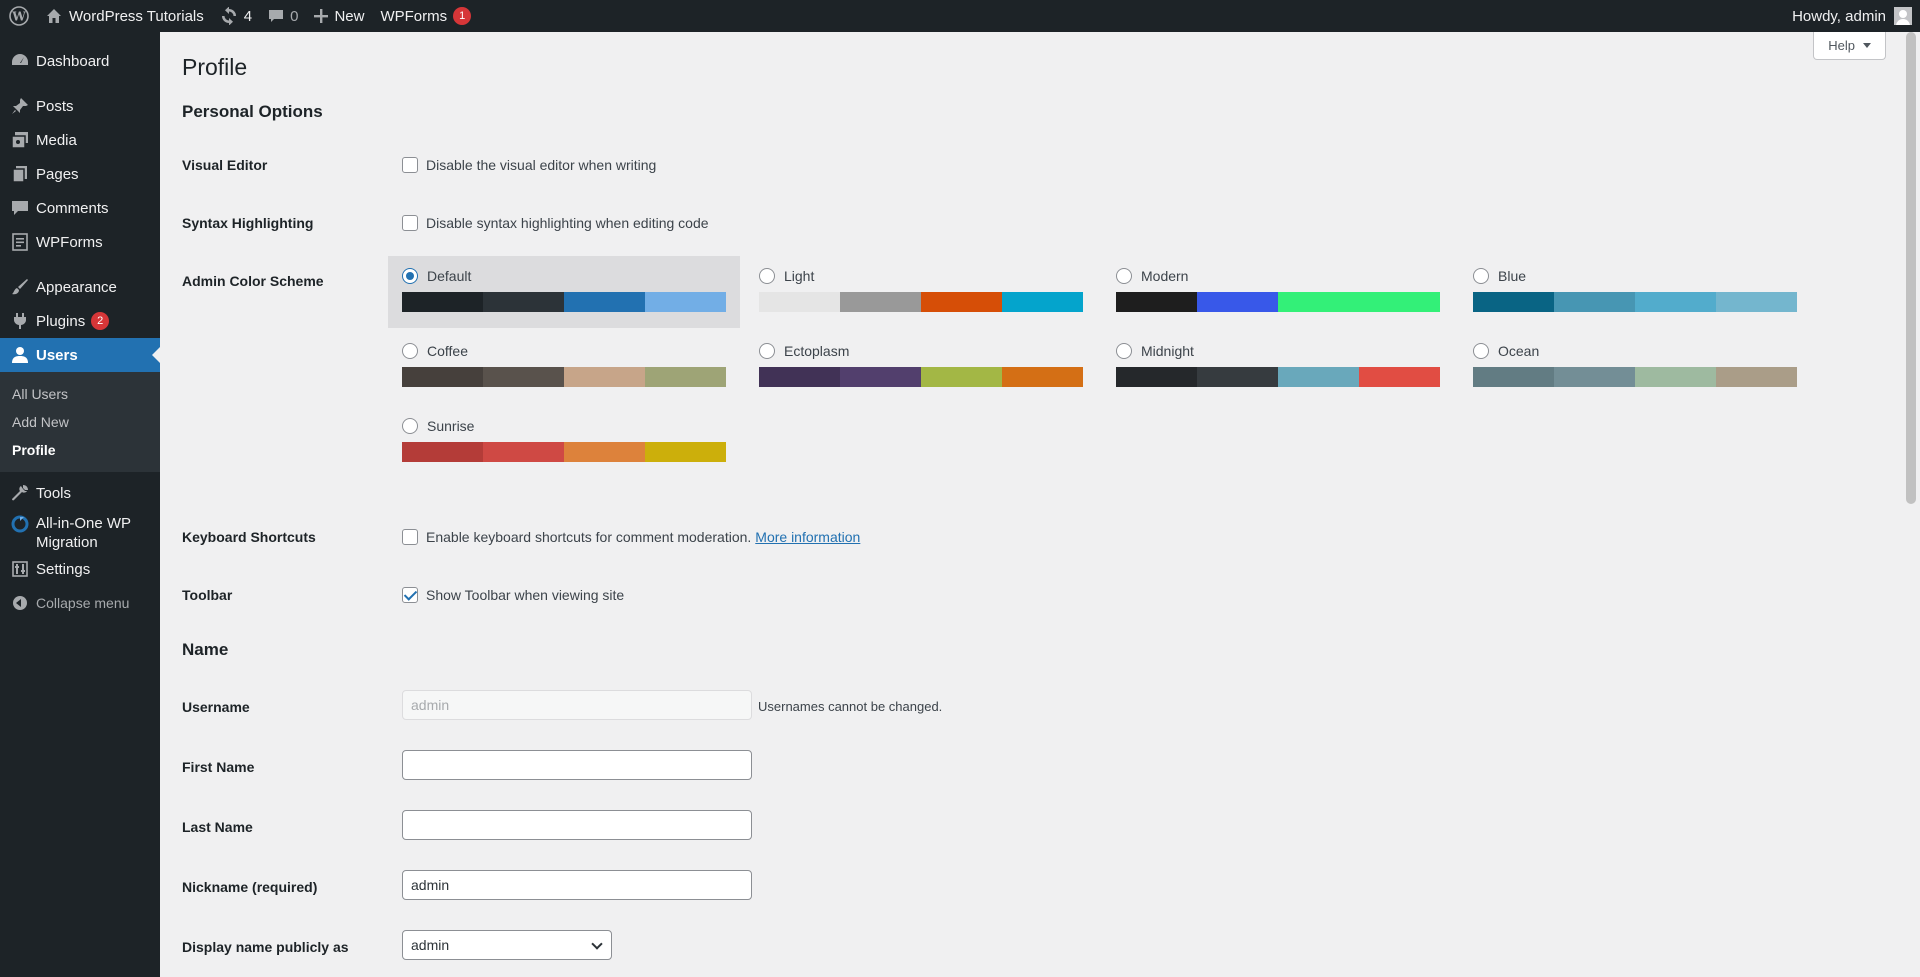 This screenshot has width=1920, height=977. I want to click on color-scheme-radio-ectoplasm, so click(767, 351).